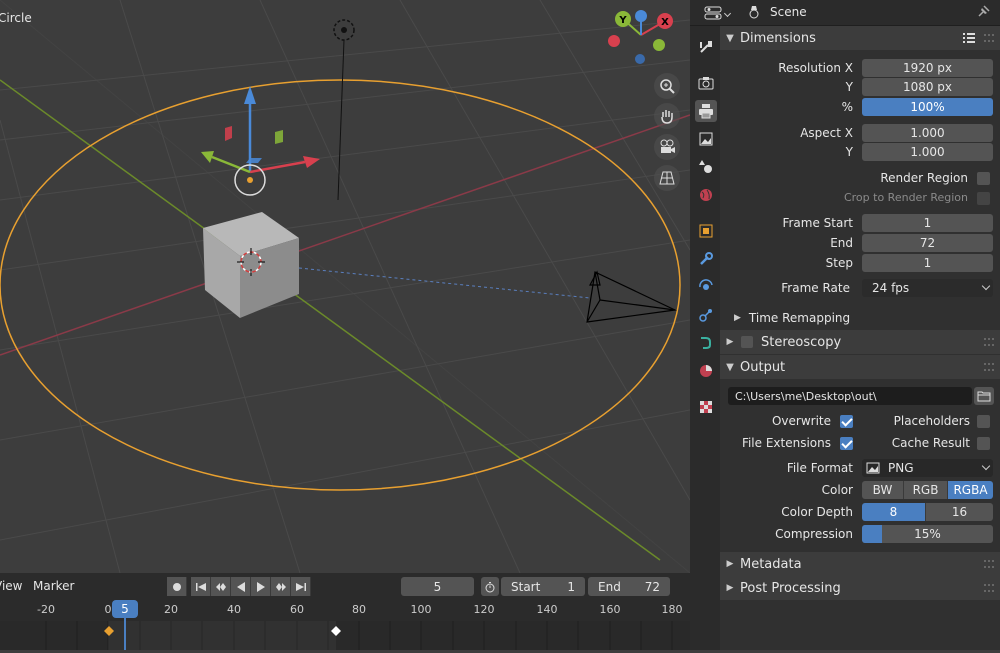 This screenshot has width=1000, height=653. Describe the element at coordinates (817, 512) in the screenshot. I see `color-depth-label: Color Depth` at that location.